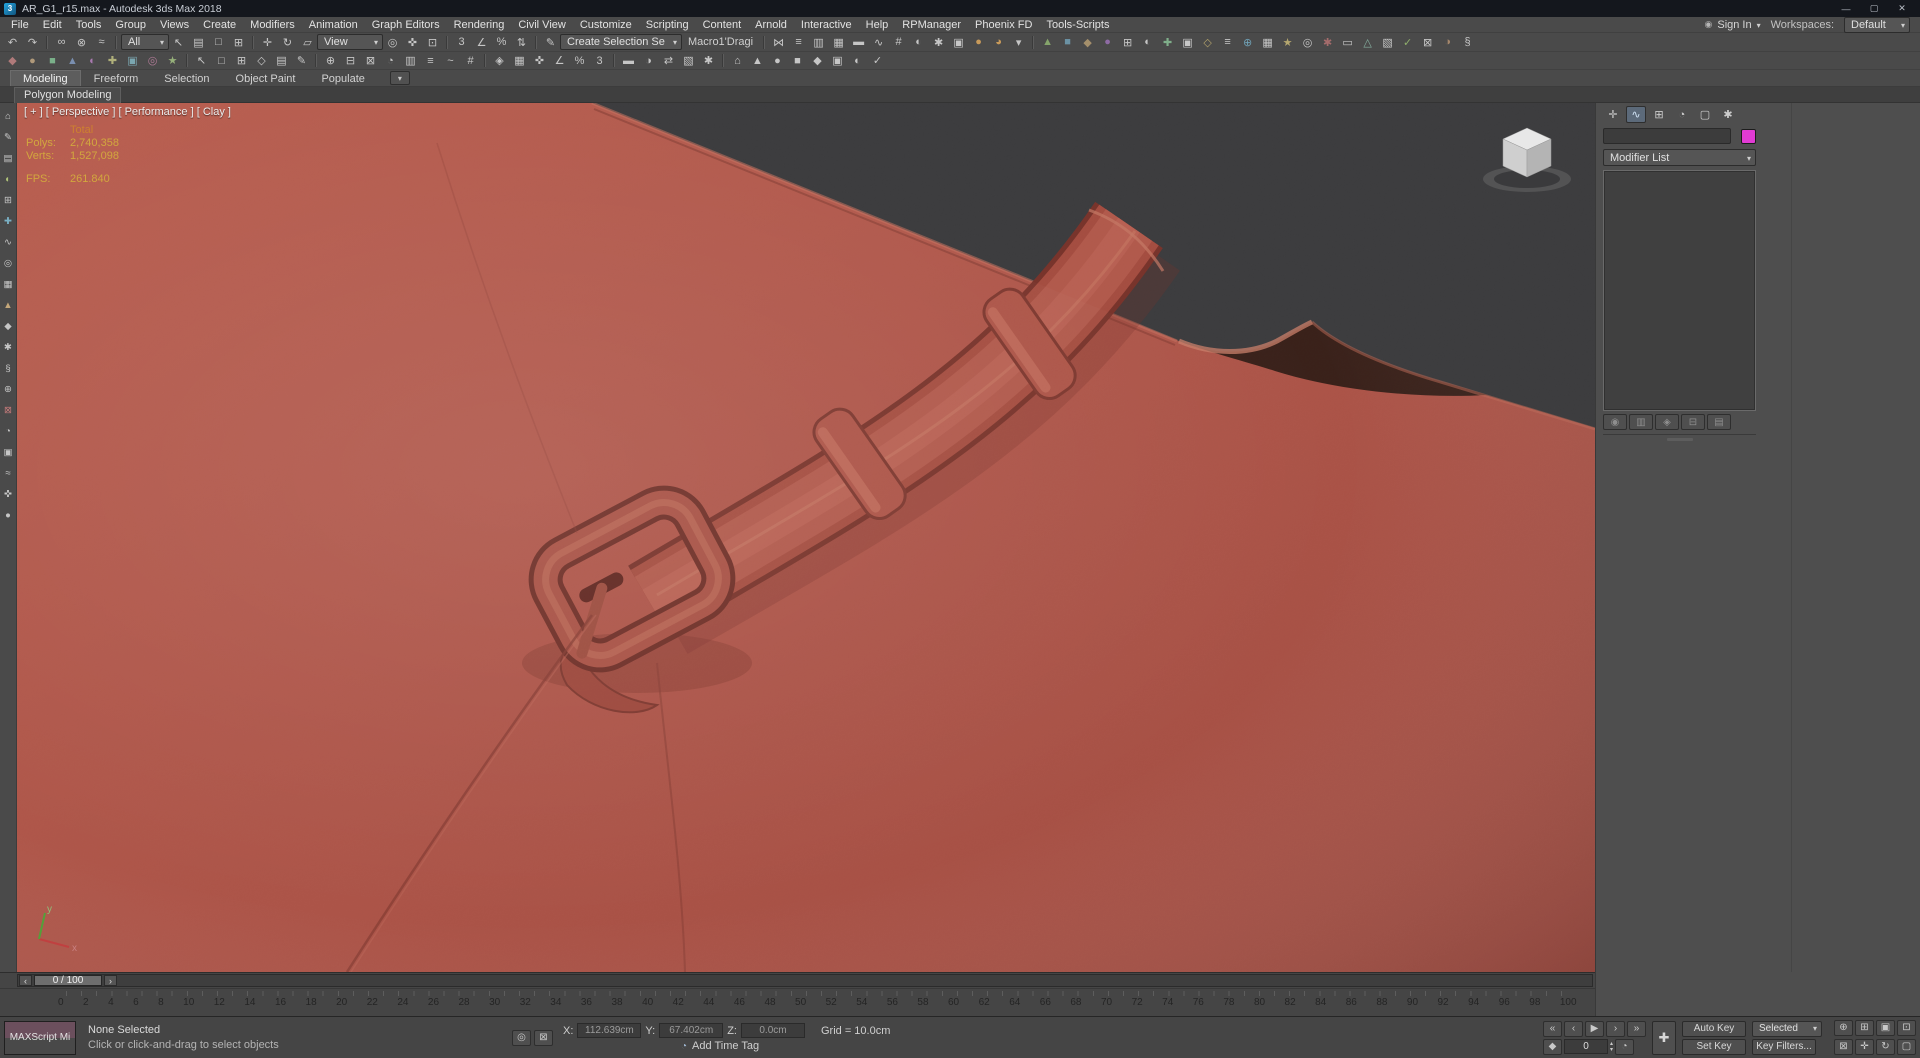  I want to click on object-name-field, so click(1667, 136).